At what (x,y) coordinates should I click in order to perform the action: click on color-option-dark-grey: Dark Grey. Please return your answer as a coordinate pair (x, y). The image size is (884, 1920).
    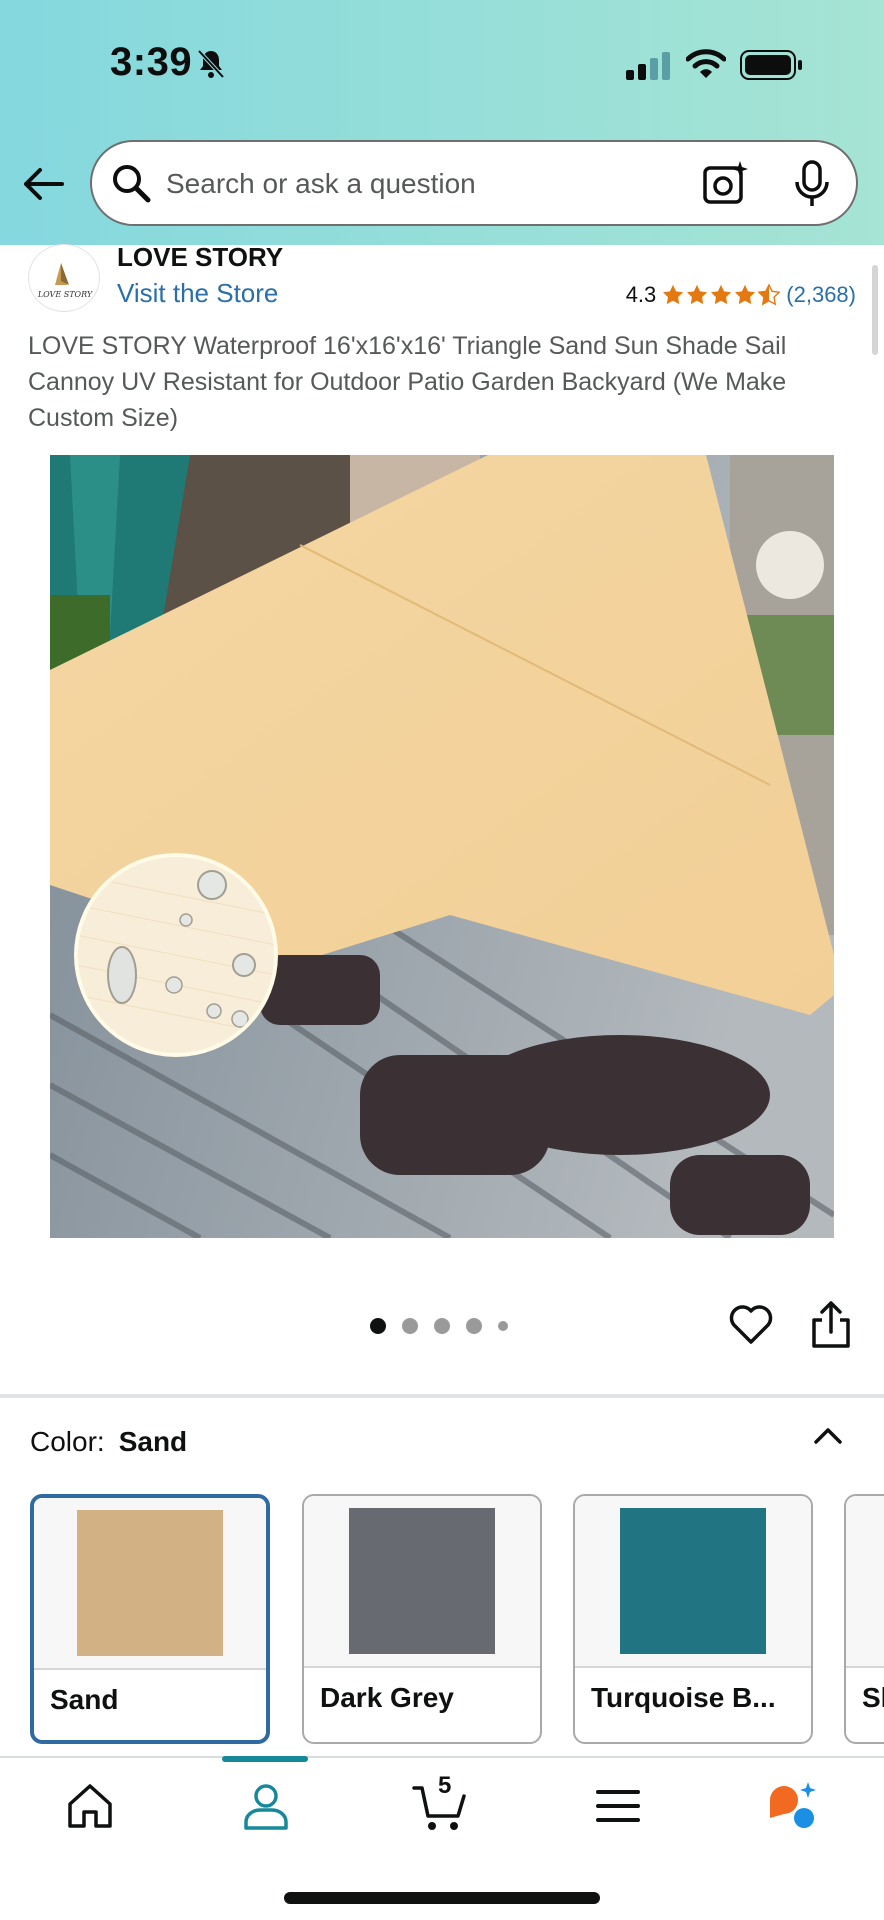
    Looking at the image, I should click on (422, 1619).